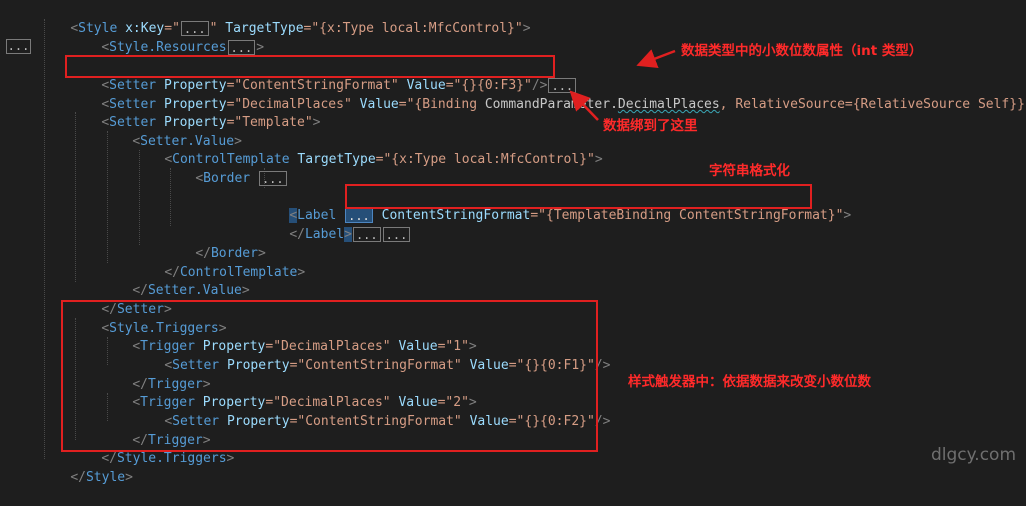 The width and height of the screenshot is (1026, 506). Describe the element at coordinates (584, 105) in the screenshot. I see `arrow-to-decimal-places-binding` at that location.